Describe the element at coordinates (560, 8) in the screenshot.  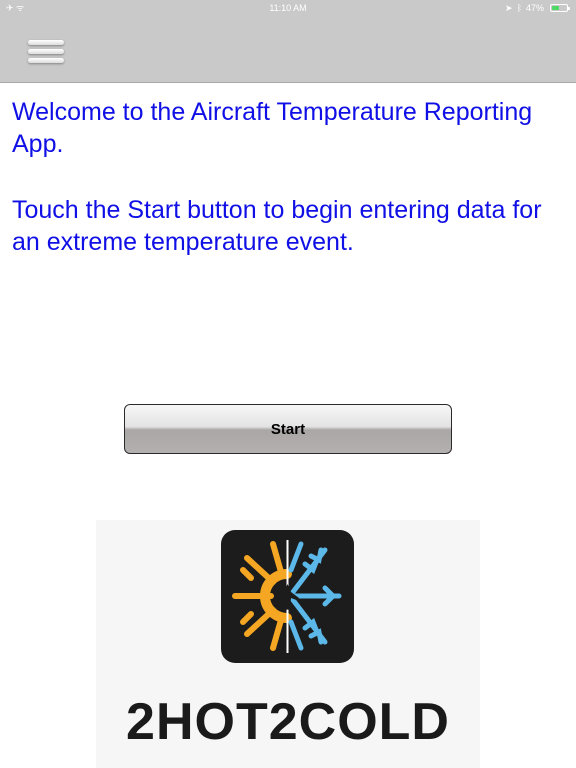
I see `battery-icon` at that location.